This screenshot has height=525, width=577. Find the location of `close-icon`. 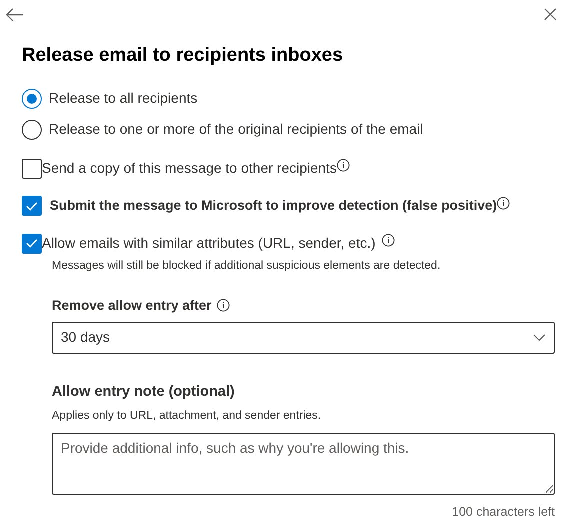

close-icon is located at coordinates (550, 14).